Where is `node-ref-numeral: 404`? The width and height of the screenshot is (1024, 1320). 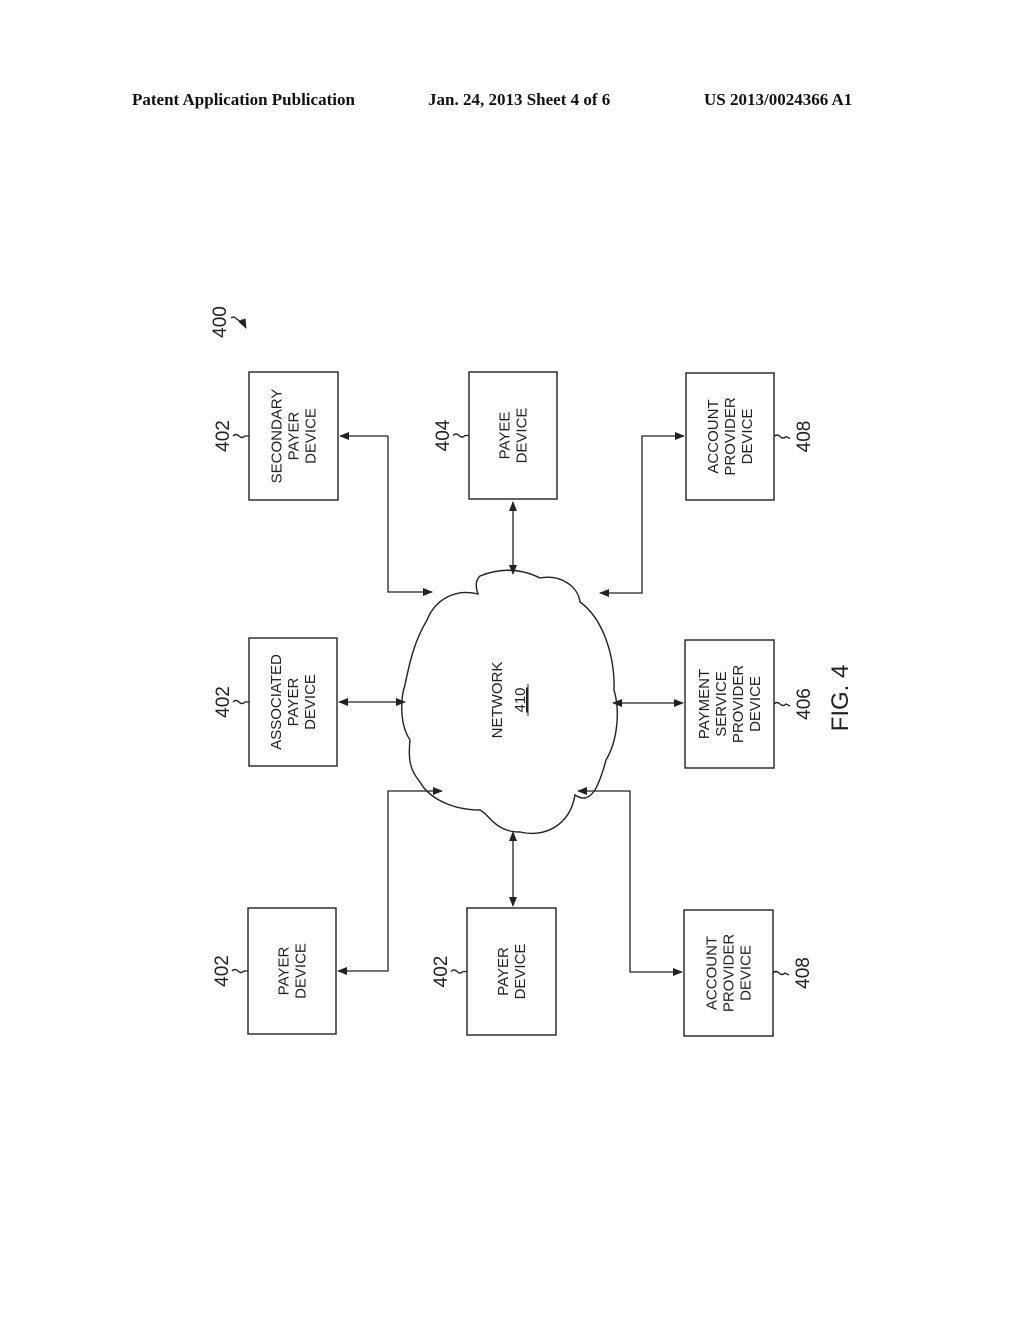
node-ref-numeral: 404 is located at coordinates (443, 435).